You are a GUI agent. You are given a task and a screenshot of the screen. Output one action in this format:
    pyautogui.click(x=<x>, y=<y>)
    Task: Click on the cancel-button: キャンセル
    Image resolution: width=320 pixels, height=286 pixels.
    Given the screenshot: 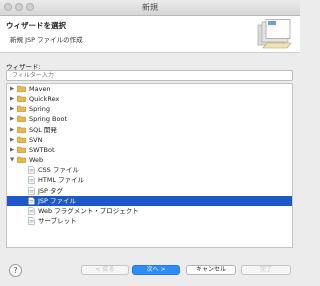 What is the action you would take?
    pyautogui.click(x=211, y=270)
    